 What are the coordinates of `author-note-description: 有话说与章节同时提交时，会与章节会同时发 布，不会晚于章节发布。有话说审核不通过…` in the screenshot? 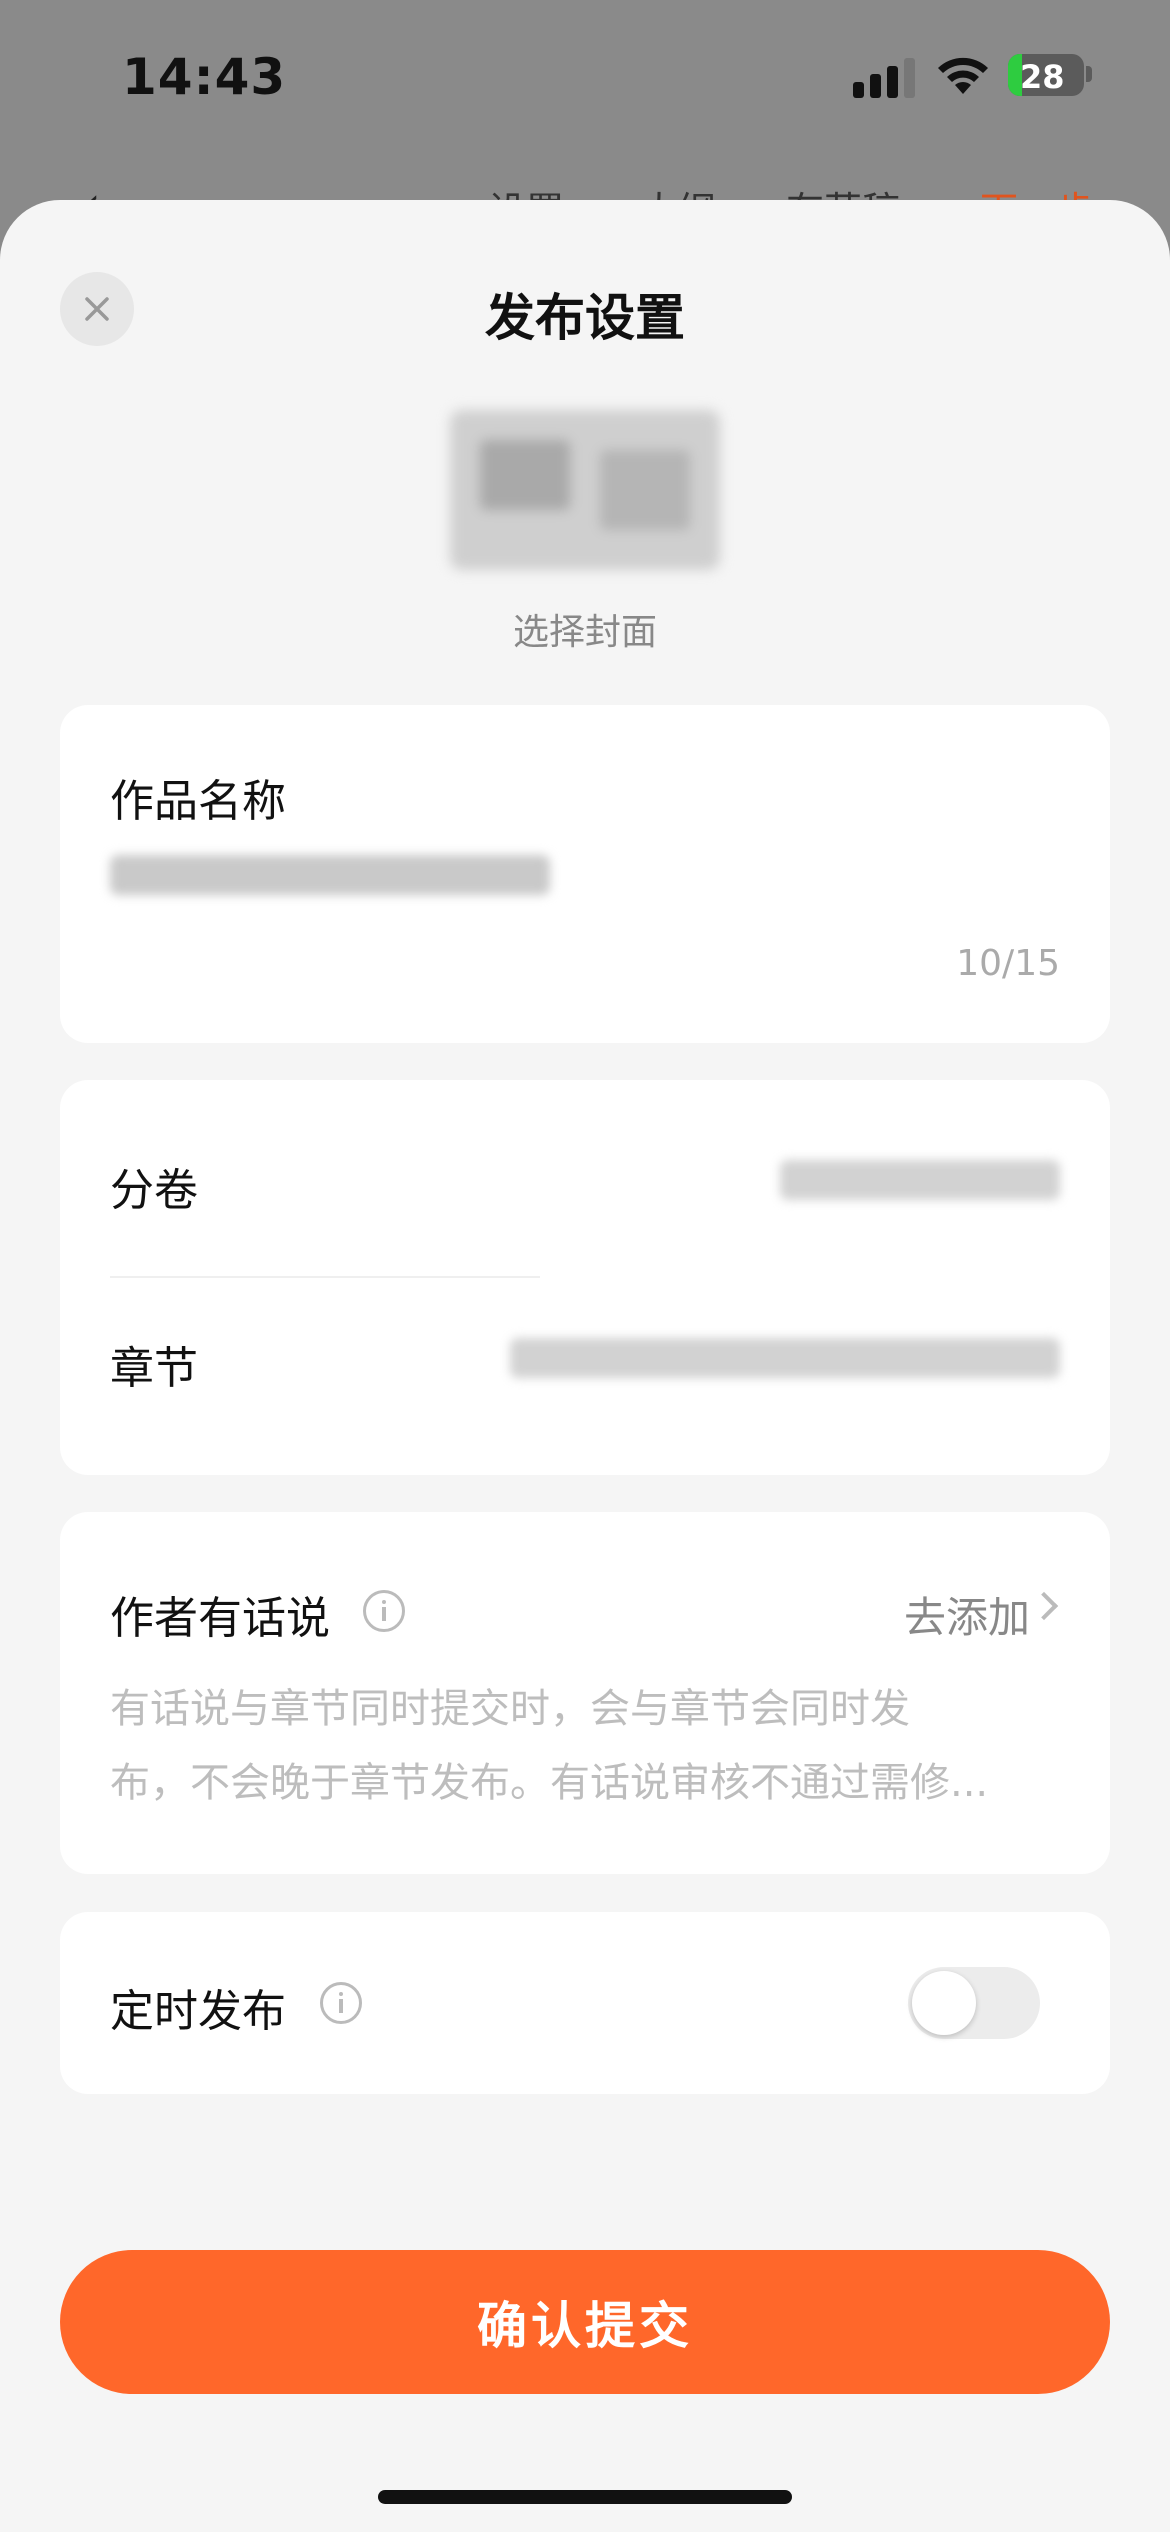 It's located at (585, 1746).